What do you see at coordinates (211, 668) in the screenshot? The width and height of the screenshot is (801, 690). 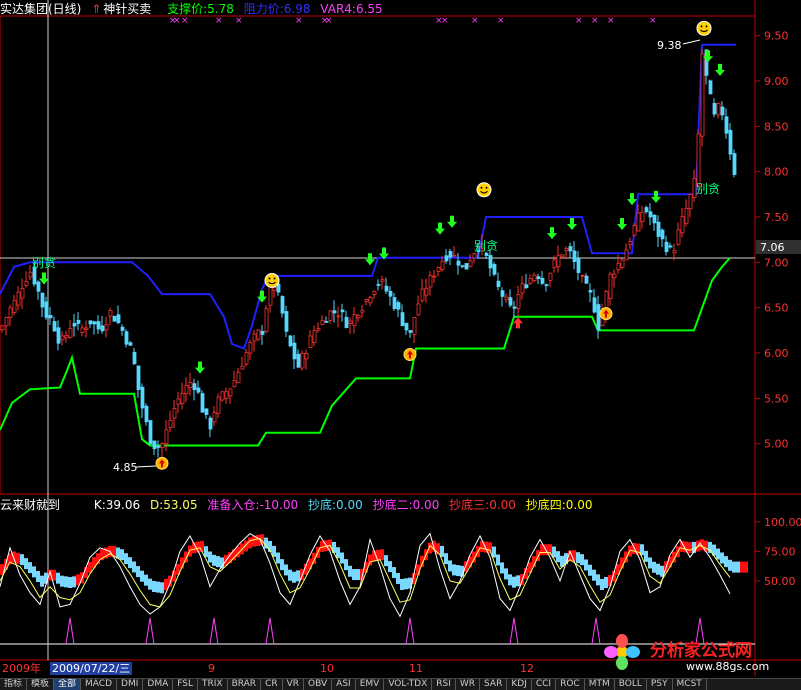 I see `month-label-9: 9` at bounding box center [211, 668].